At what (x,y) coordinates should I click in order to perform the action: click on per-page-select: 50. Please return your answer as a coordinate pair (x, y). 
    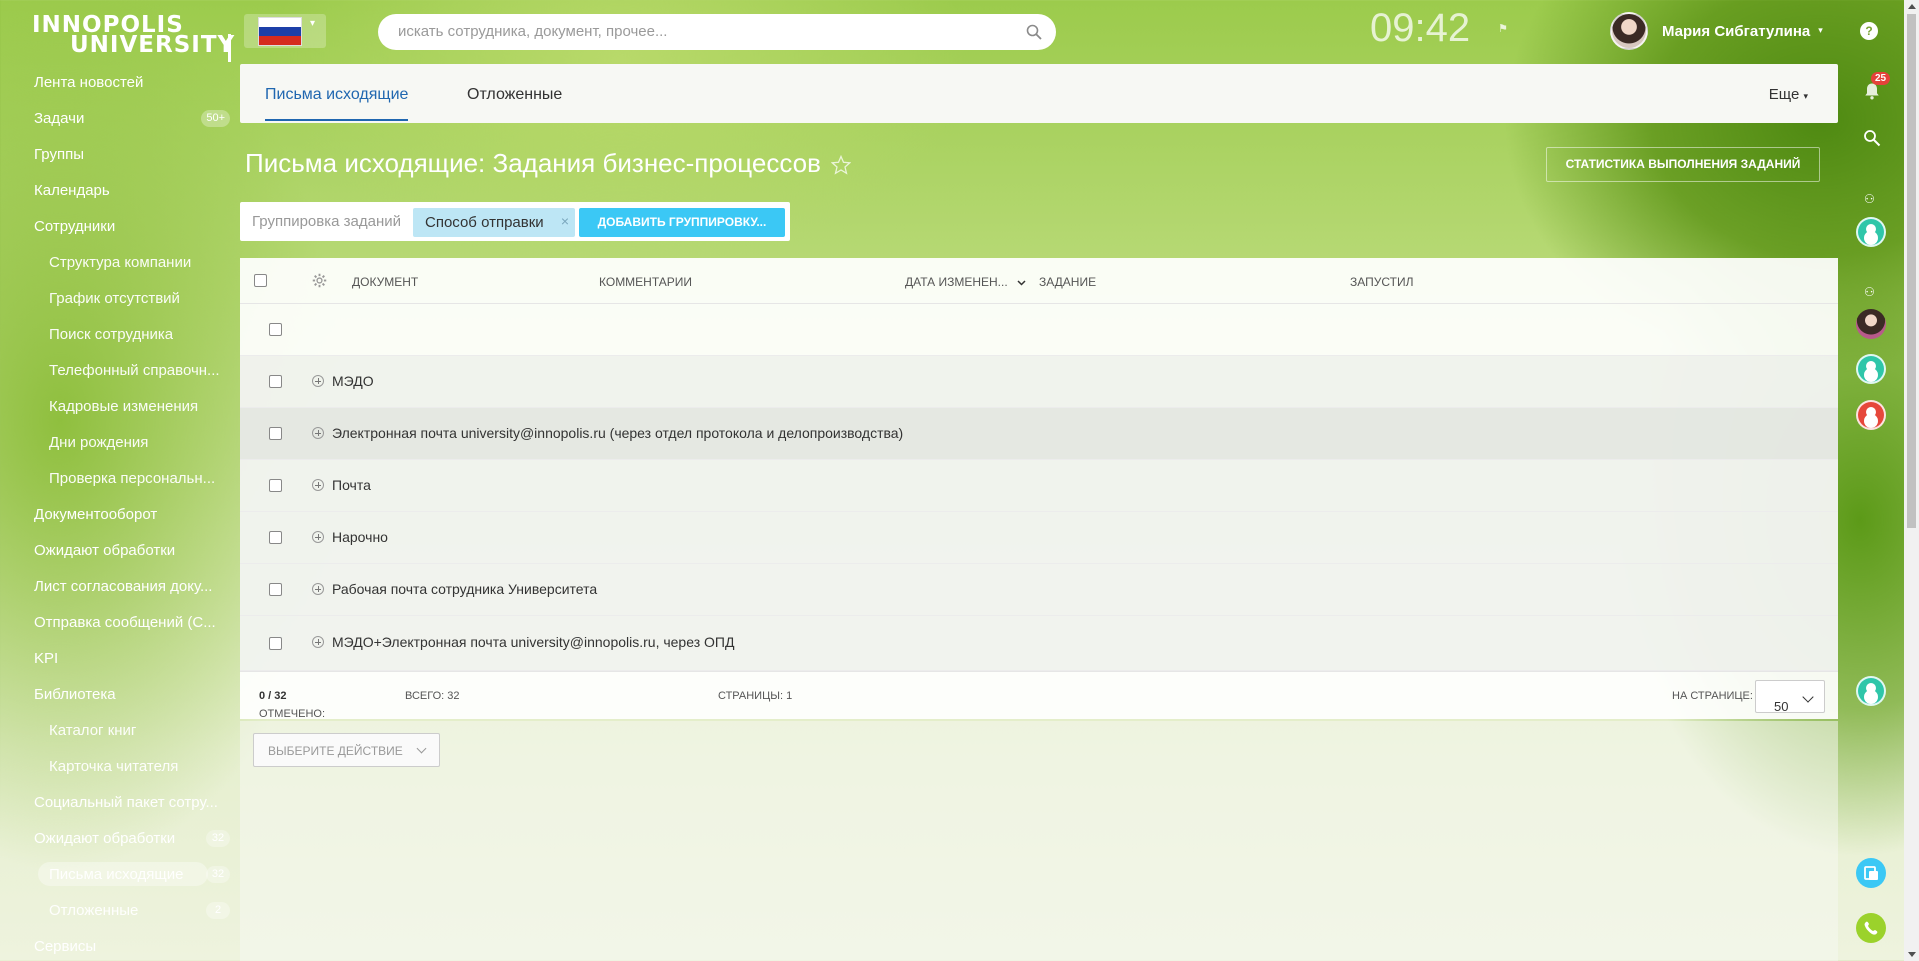
    Looking at the image, I should click on (1790, 697).